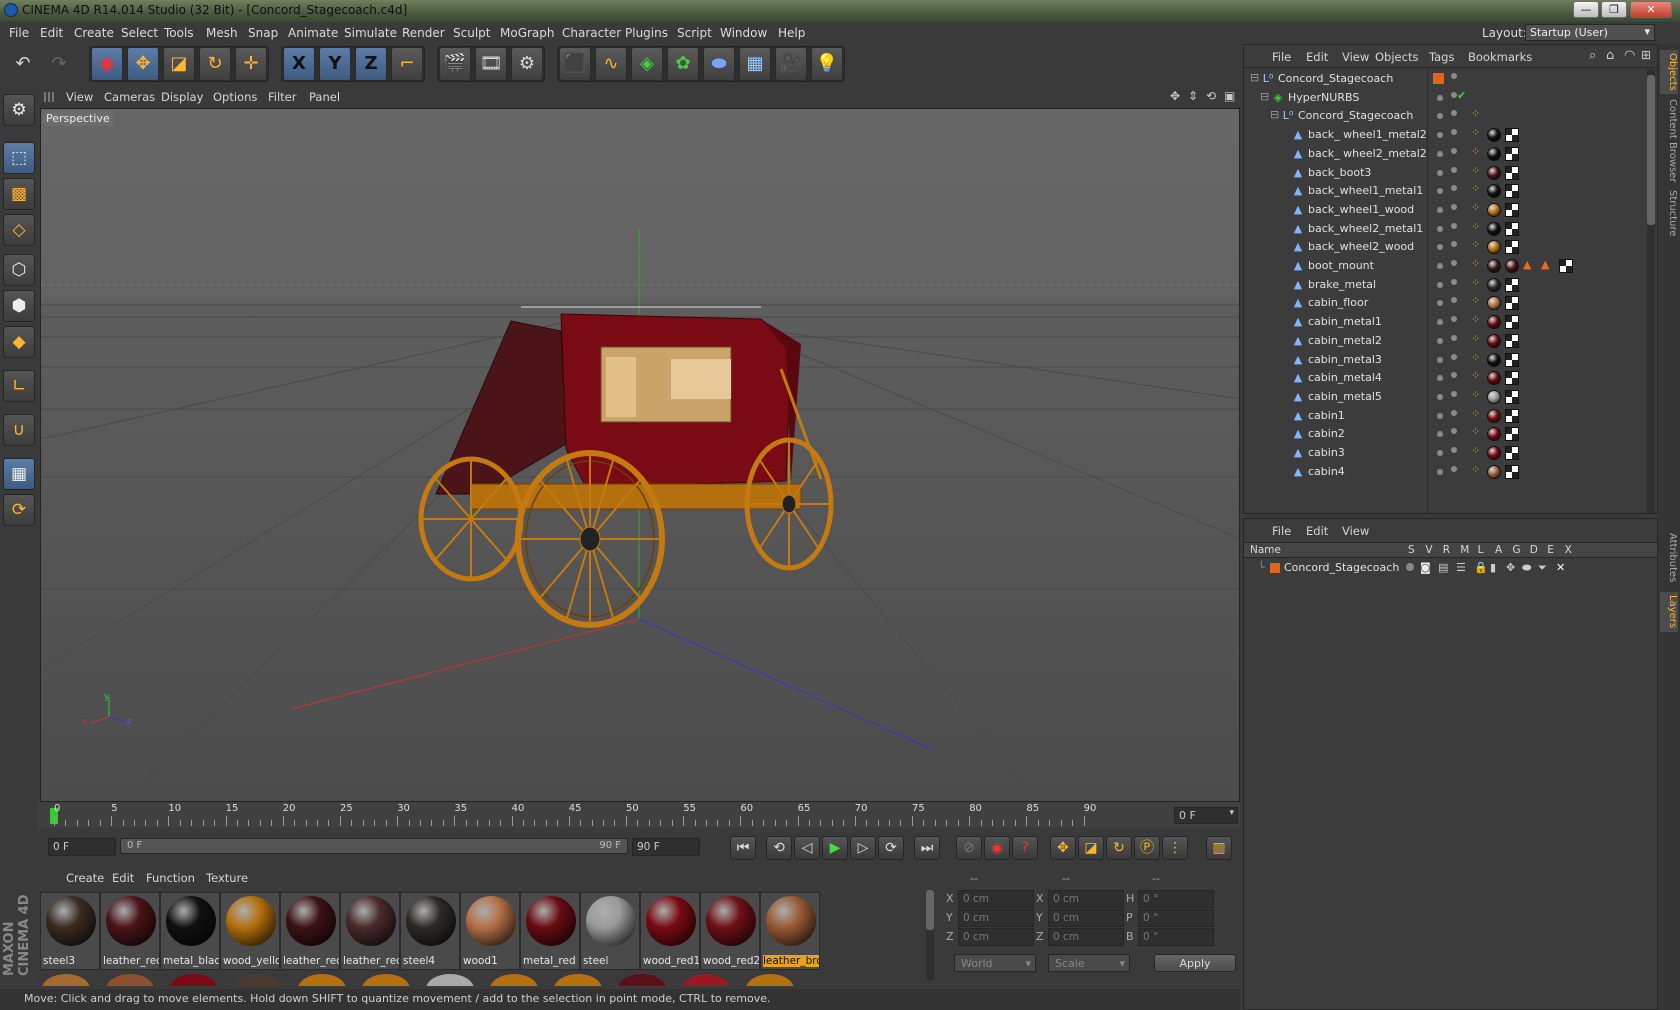 The width and height of the screenshot is (1680, 1010). I want to click on menu-snap: Snap, so click(263, 33).